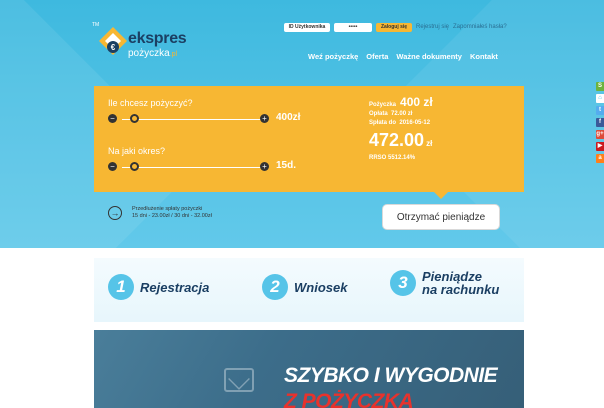  I want to click on logo-domain-suffix: .pl, so click(173, 54).